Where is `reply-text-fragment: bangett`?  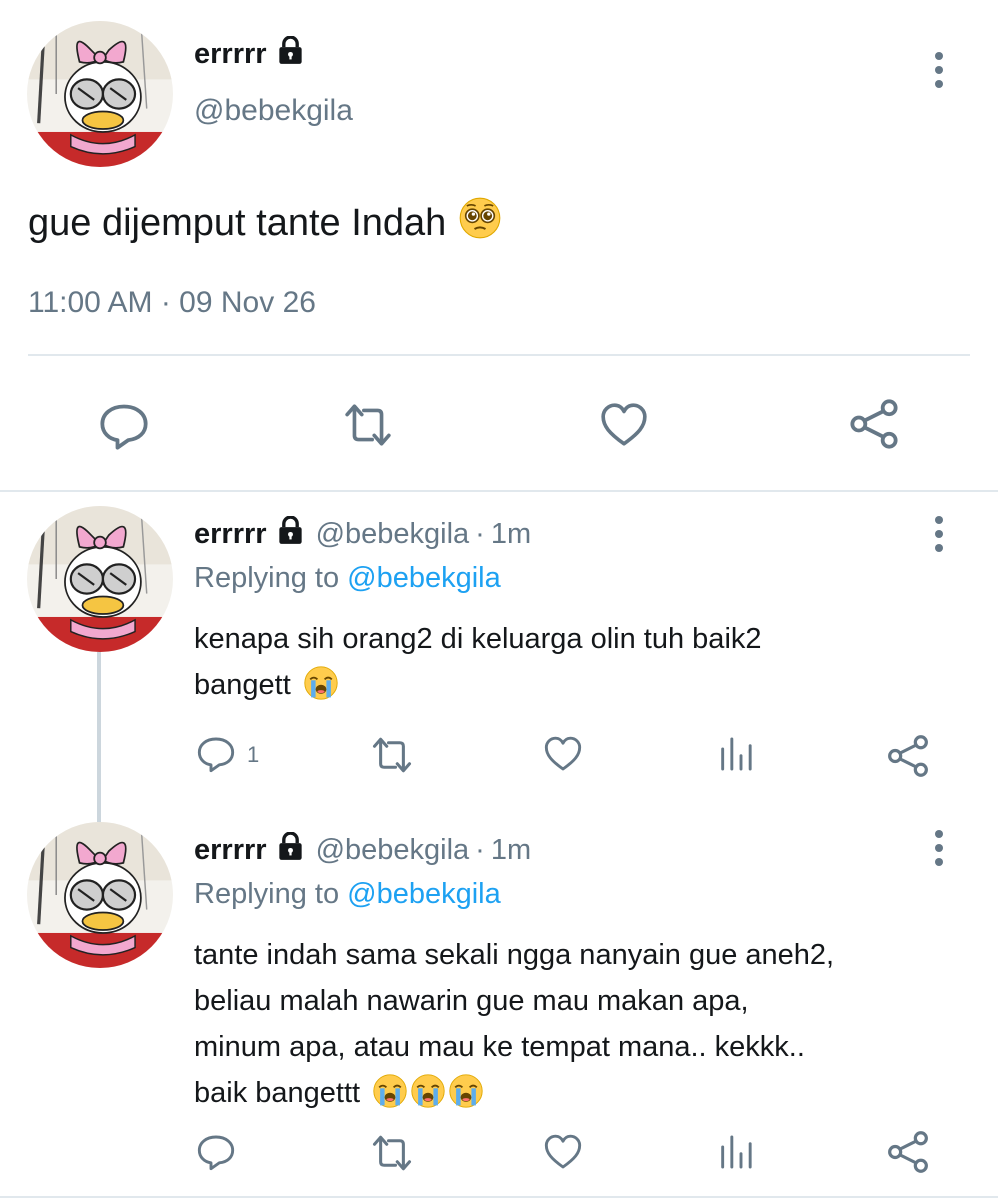
reply-text-fragment: bangett is located at coordinates (242, 685).